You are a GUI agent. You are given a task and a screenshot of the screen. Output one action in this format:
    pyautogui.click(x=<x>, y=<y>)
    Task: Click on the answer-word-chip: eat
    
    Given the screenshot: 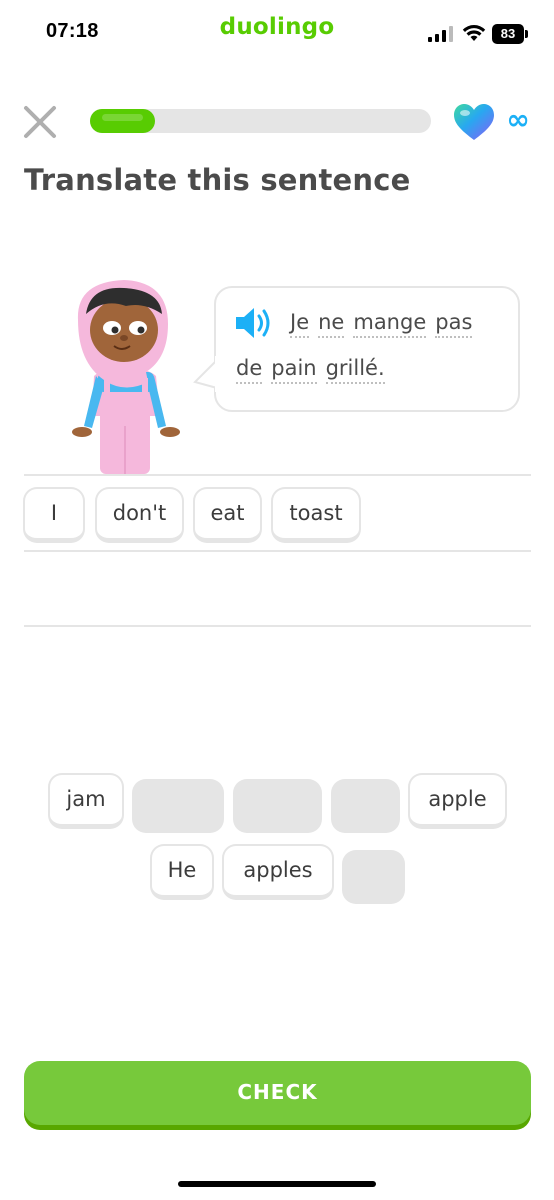 What is the action you would take?
    pyautogui.click(x=227, y=515)
    